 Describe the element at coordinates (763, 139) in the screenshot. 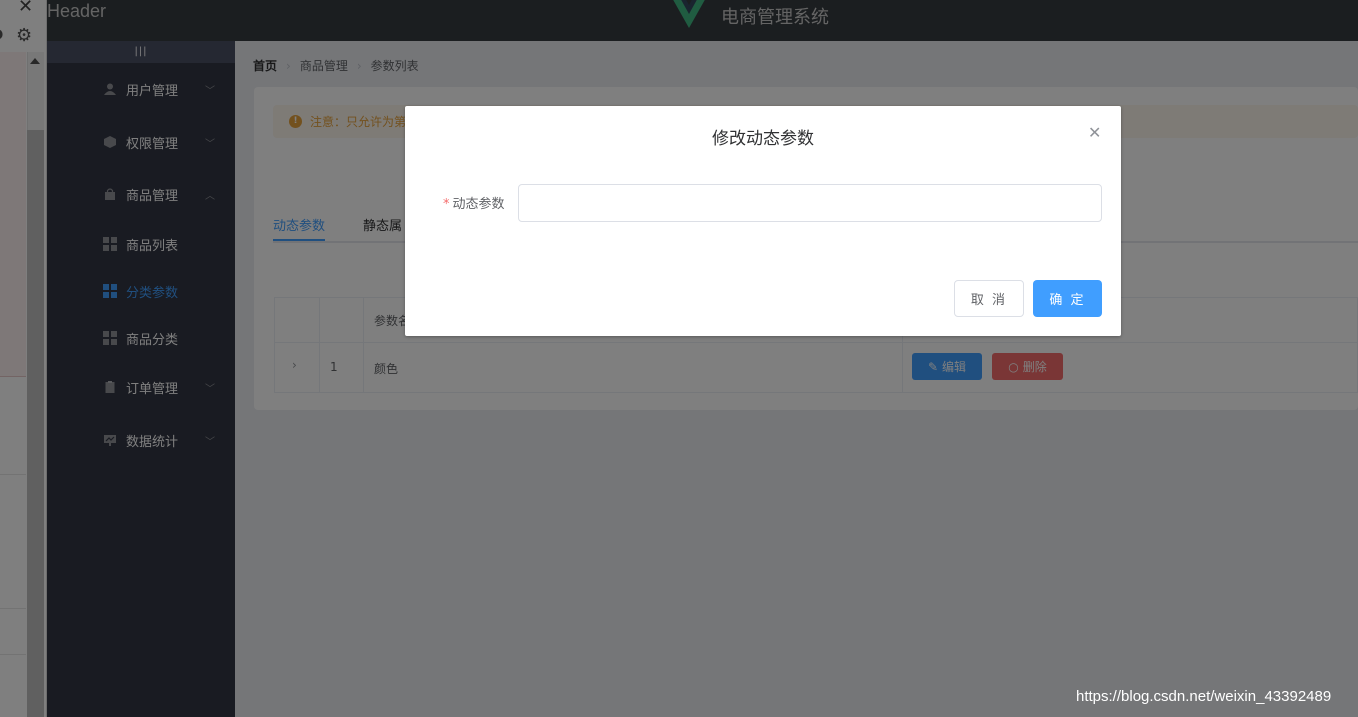

I see `dialog-title: 修改动态参数` at that location.